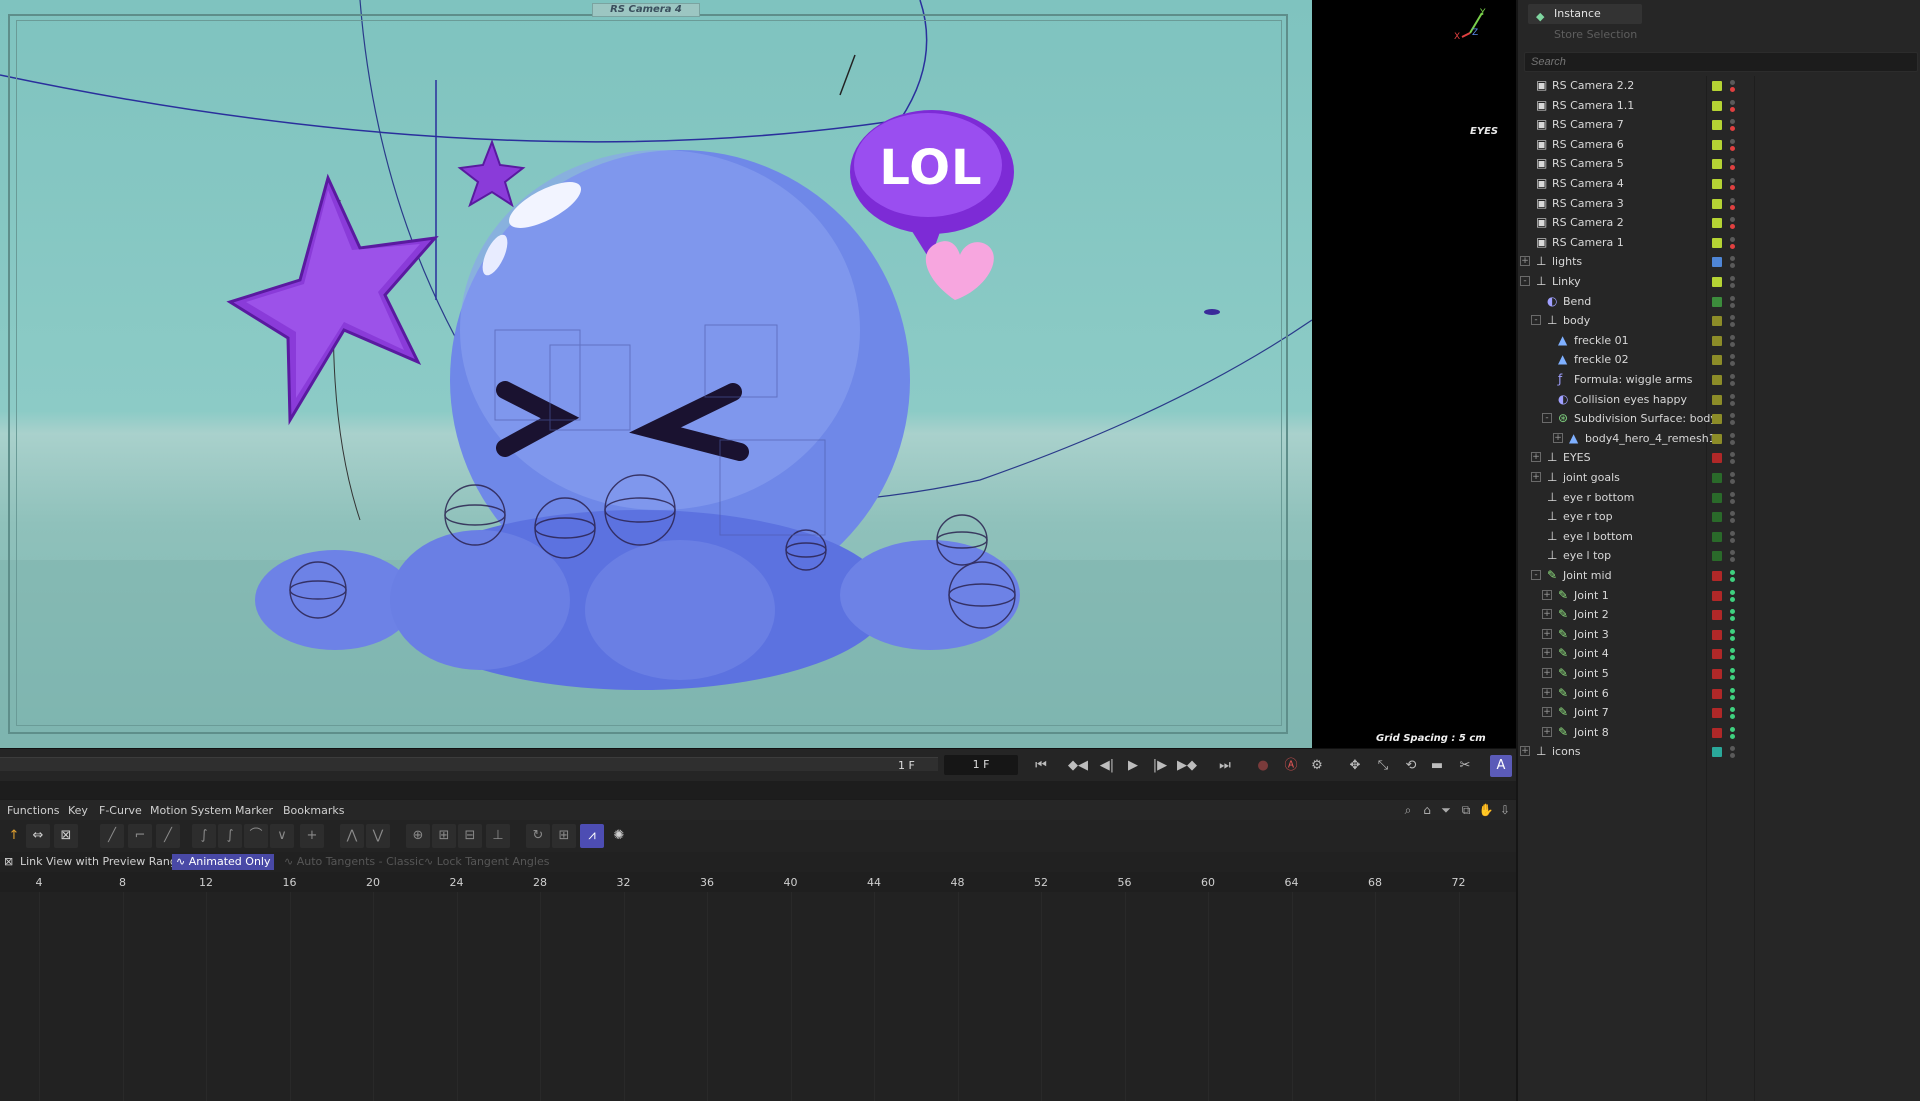  I want to click on object-row: + ✎ Joint 1, so click(1719, 596).